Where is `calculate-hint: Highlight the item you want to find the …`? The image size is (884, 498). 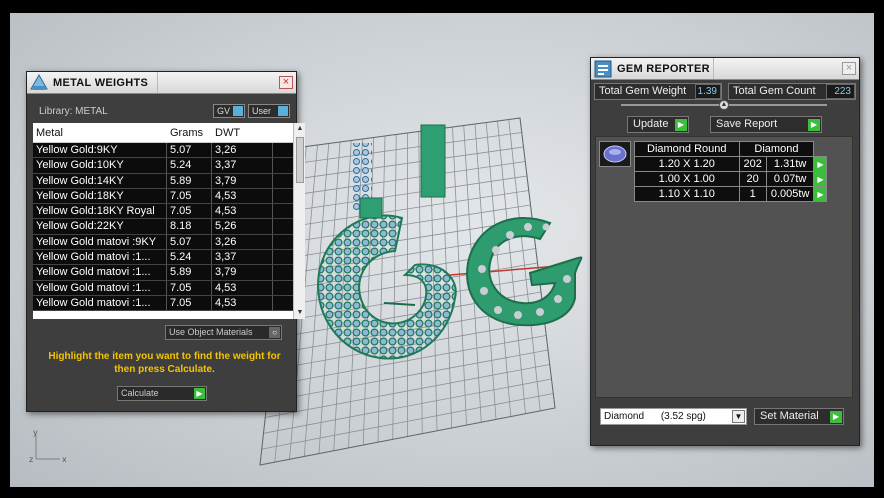
calculate-hint: Highlight the item you want to find the … is located at coordinates (164, 363).